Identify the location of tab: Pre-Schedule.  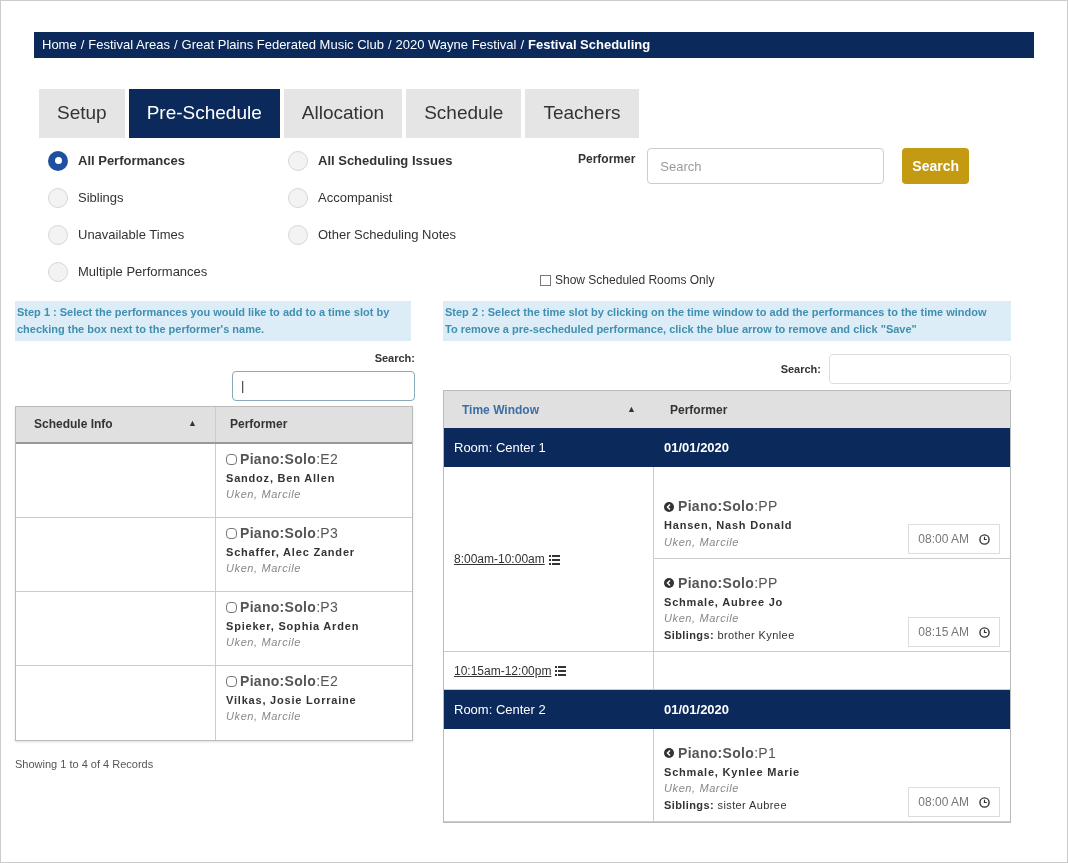
(204, 113).